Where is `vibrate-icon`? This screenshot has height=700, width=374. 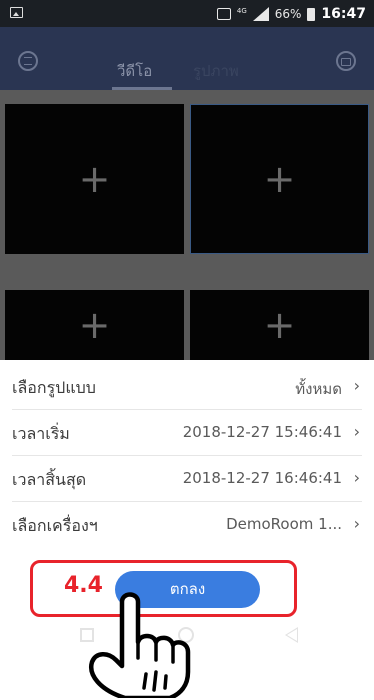
vibrate-icon is located at coordinates (223, 14).